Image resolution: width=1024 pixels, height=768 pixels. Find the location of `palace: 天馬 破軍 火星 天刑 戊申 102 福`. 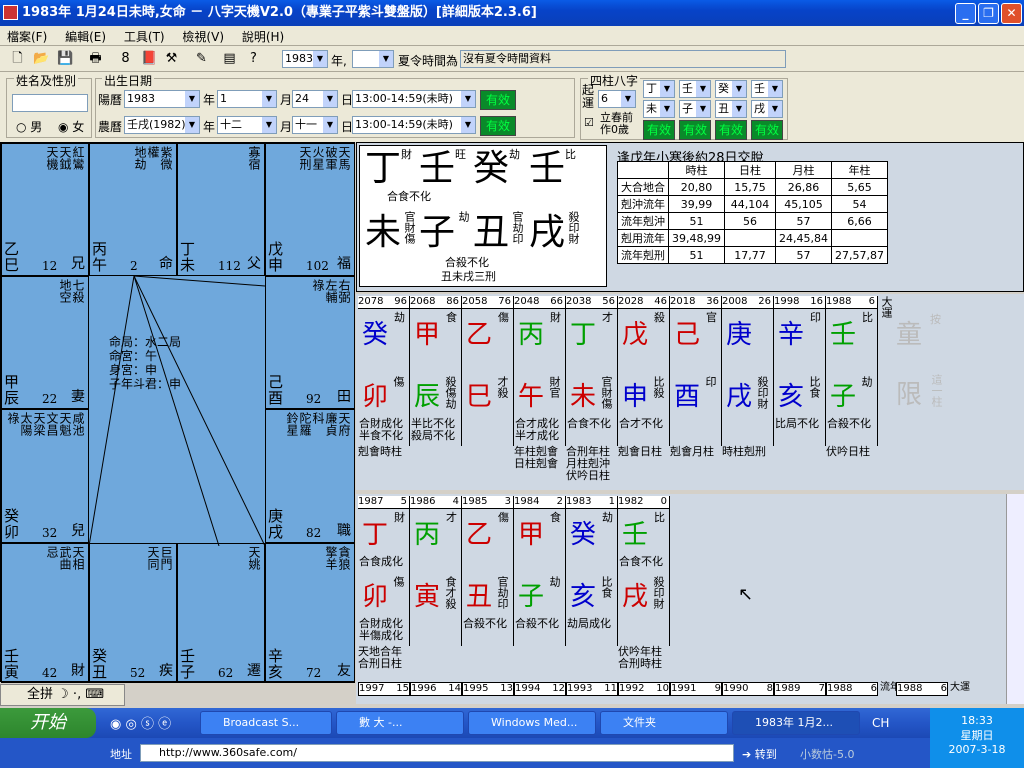

palace: 天馬 破軍 火星 天刑 戊申 102 福 is located at coordinates (310, 209).